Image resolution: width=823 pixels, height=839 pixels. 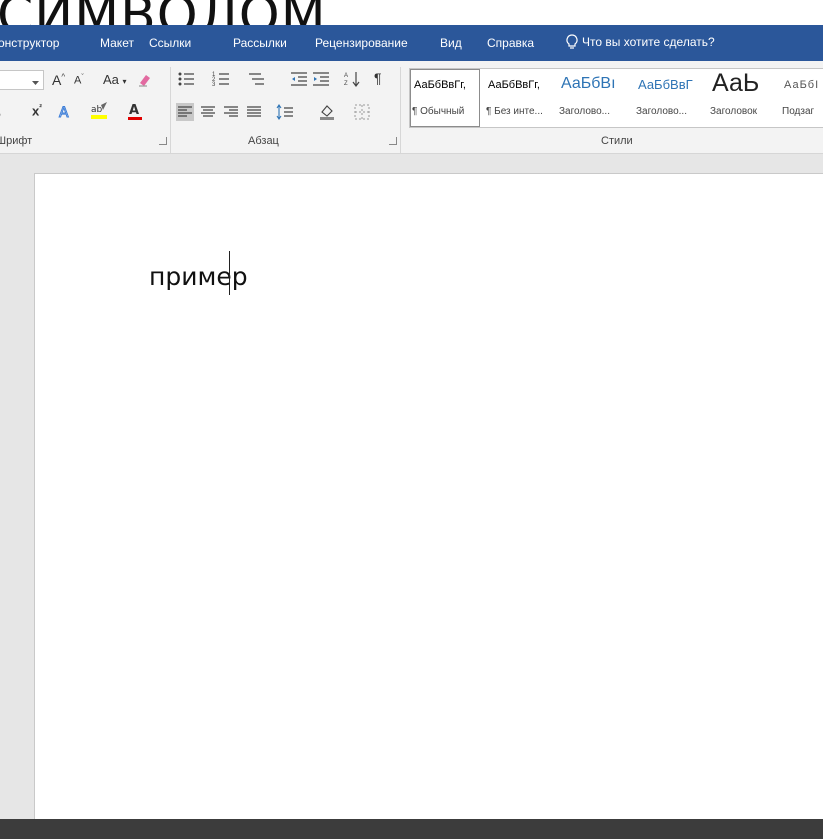 What do you see at coordinates (229, 273) in the screenshot?
I see `text-cursor` at bounding box center [229, 273].